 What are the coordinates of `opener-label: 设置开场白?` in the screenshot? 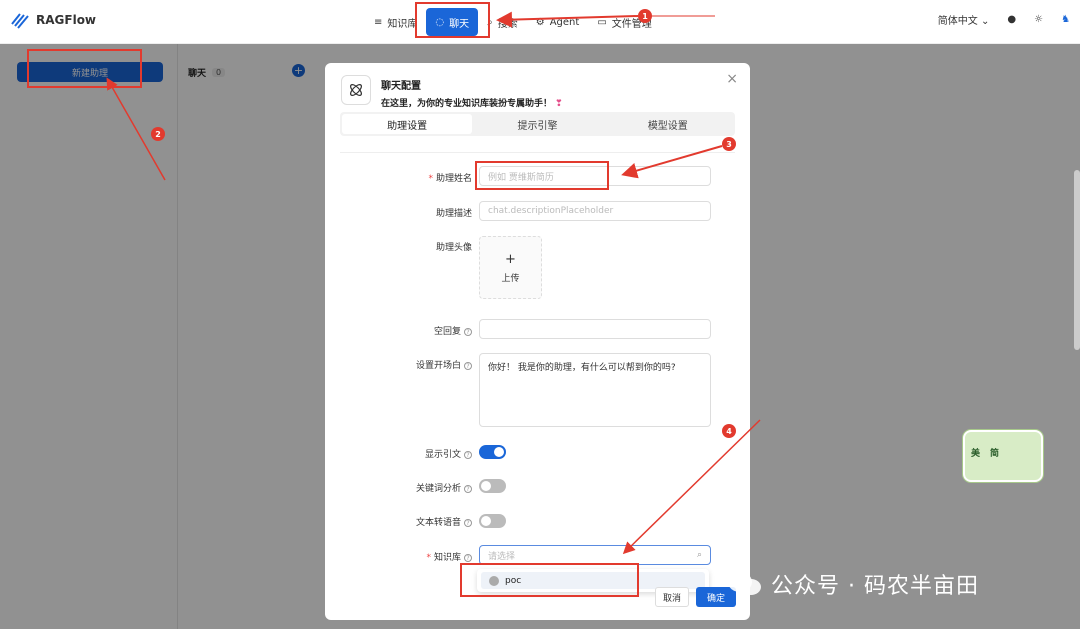 It's located at (402, 364).